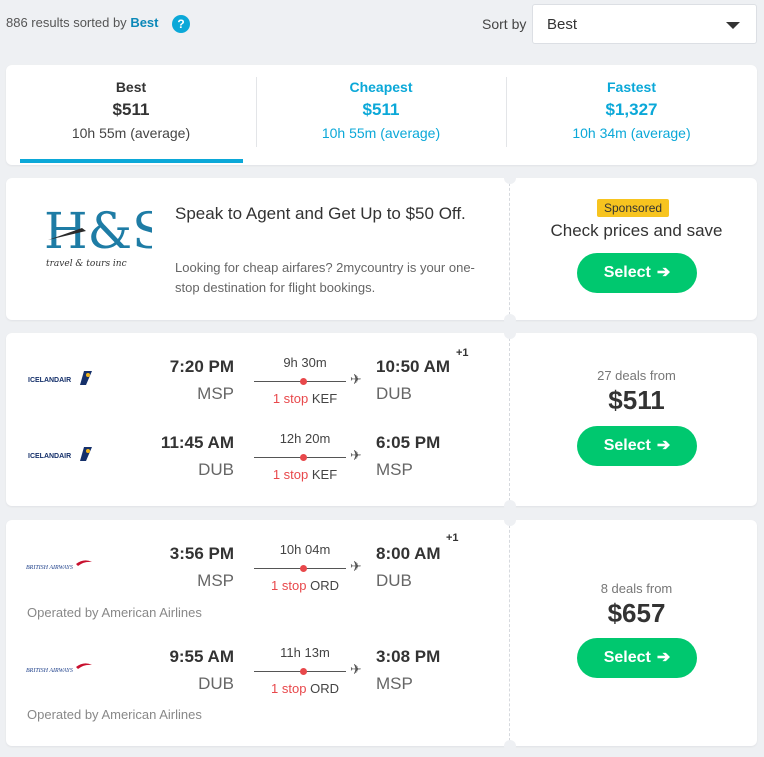 This screenshot has width=764, height=757. I want to click on tab-label: Fastest, so click(631, 87).